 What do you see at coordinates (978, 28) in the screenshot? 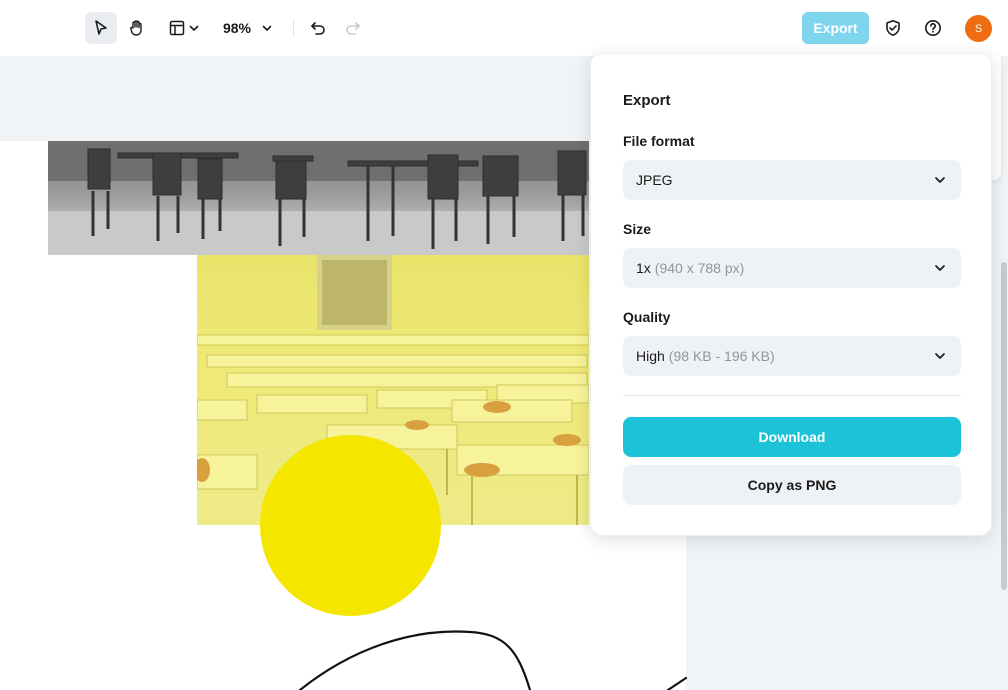
I see `user-avatar: S` at bounding box center [978, 28].